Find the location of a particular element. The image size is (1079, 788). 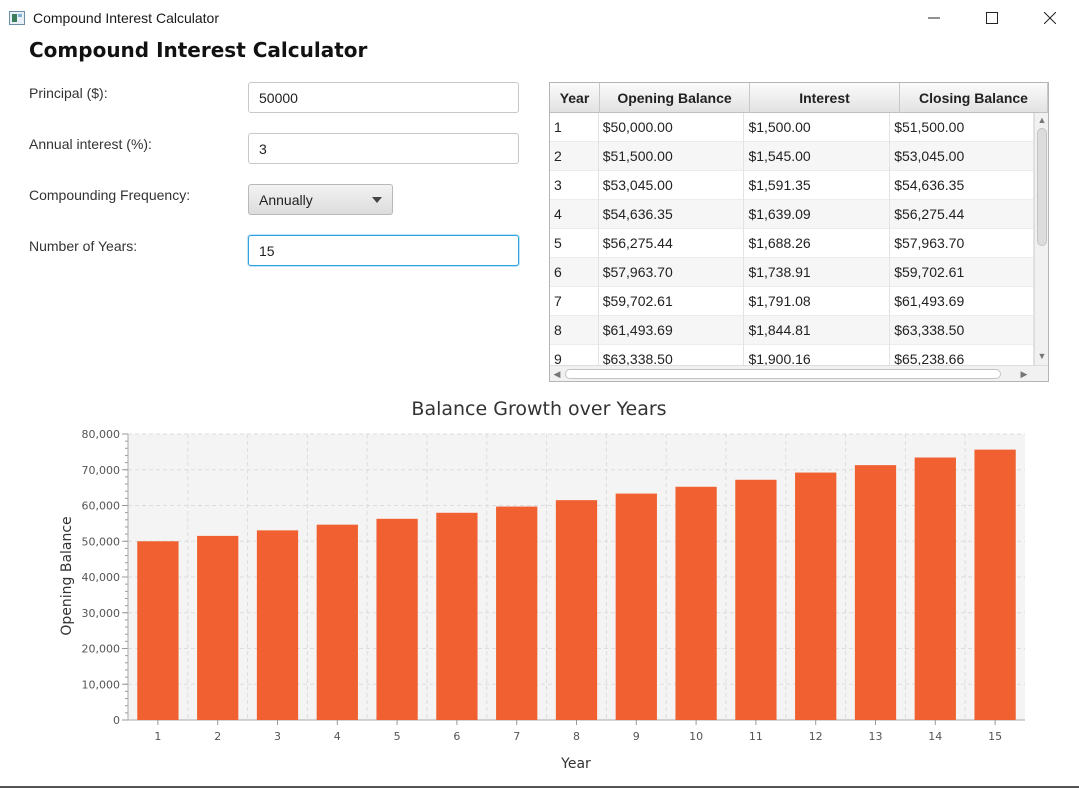

cell-interest: $1,844.81 is located at coordinates (817, 330).